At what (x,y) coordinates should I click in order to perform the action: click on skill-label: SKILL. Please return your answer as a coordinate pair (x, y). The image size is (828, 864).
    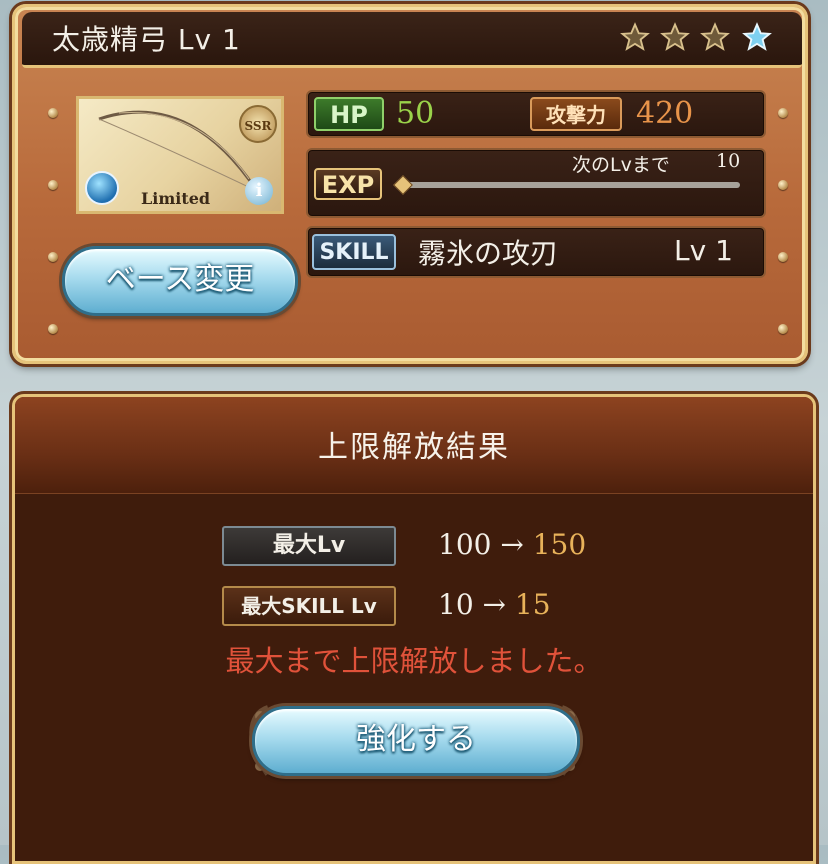
    Looking at the image, I should click on (354, 252).